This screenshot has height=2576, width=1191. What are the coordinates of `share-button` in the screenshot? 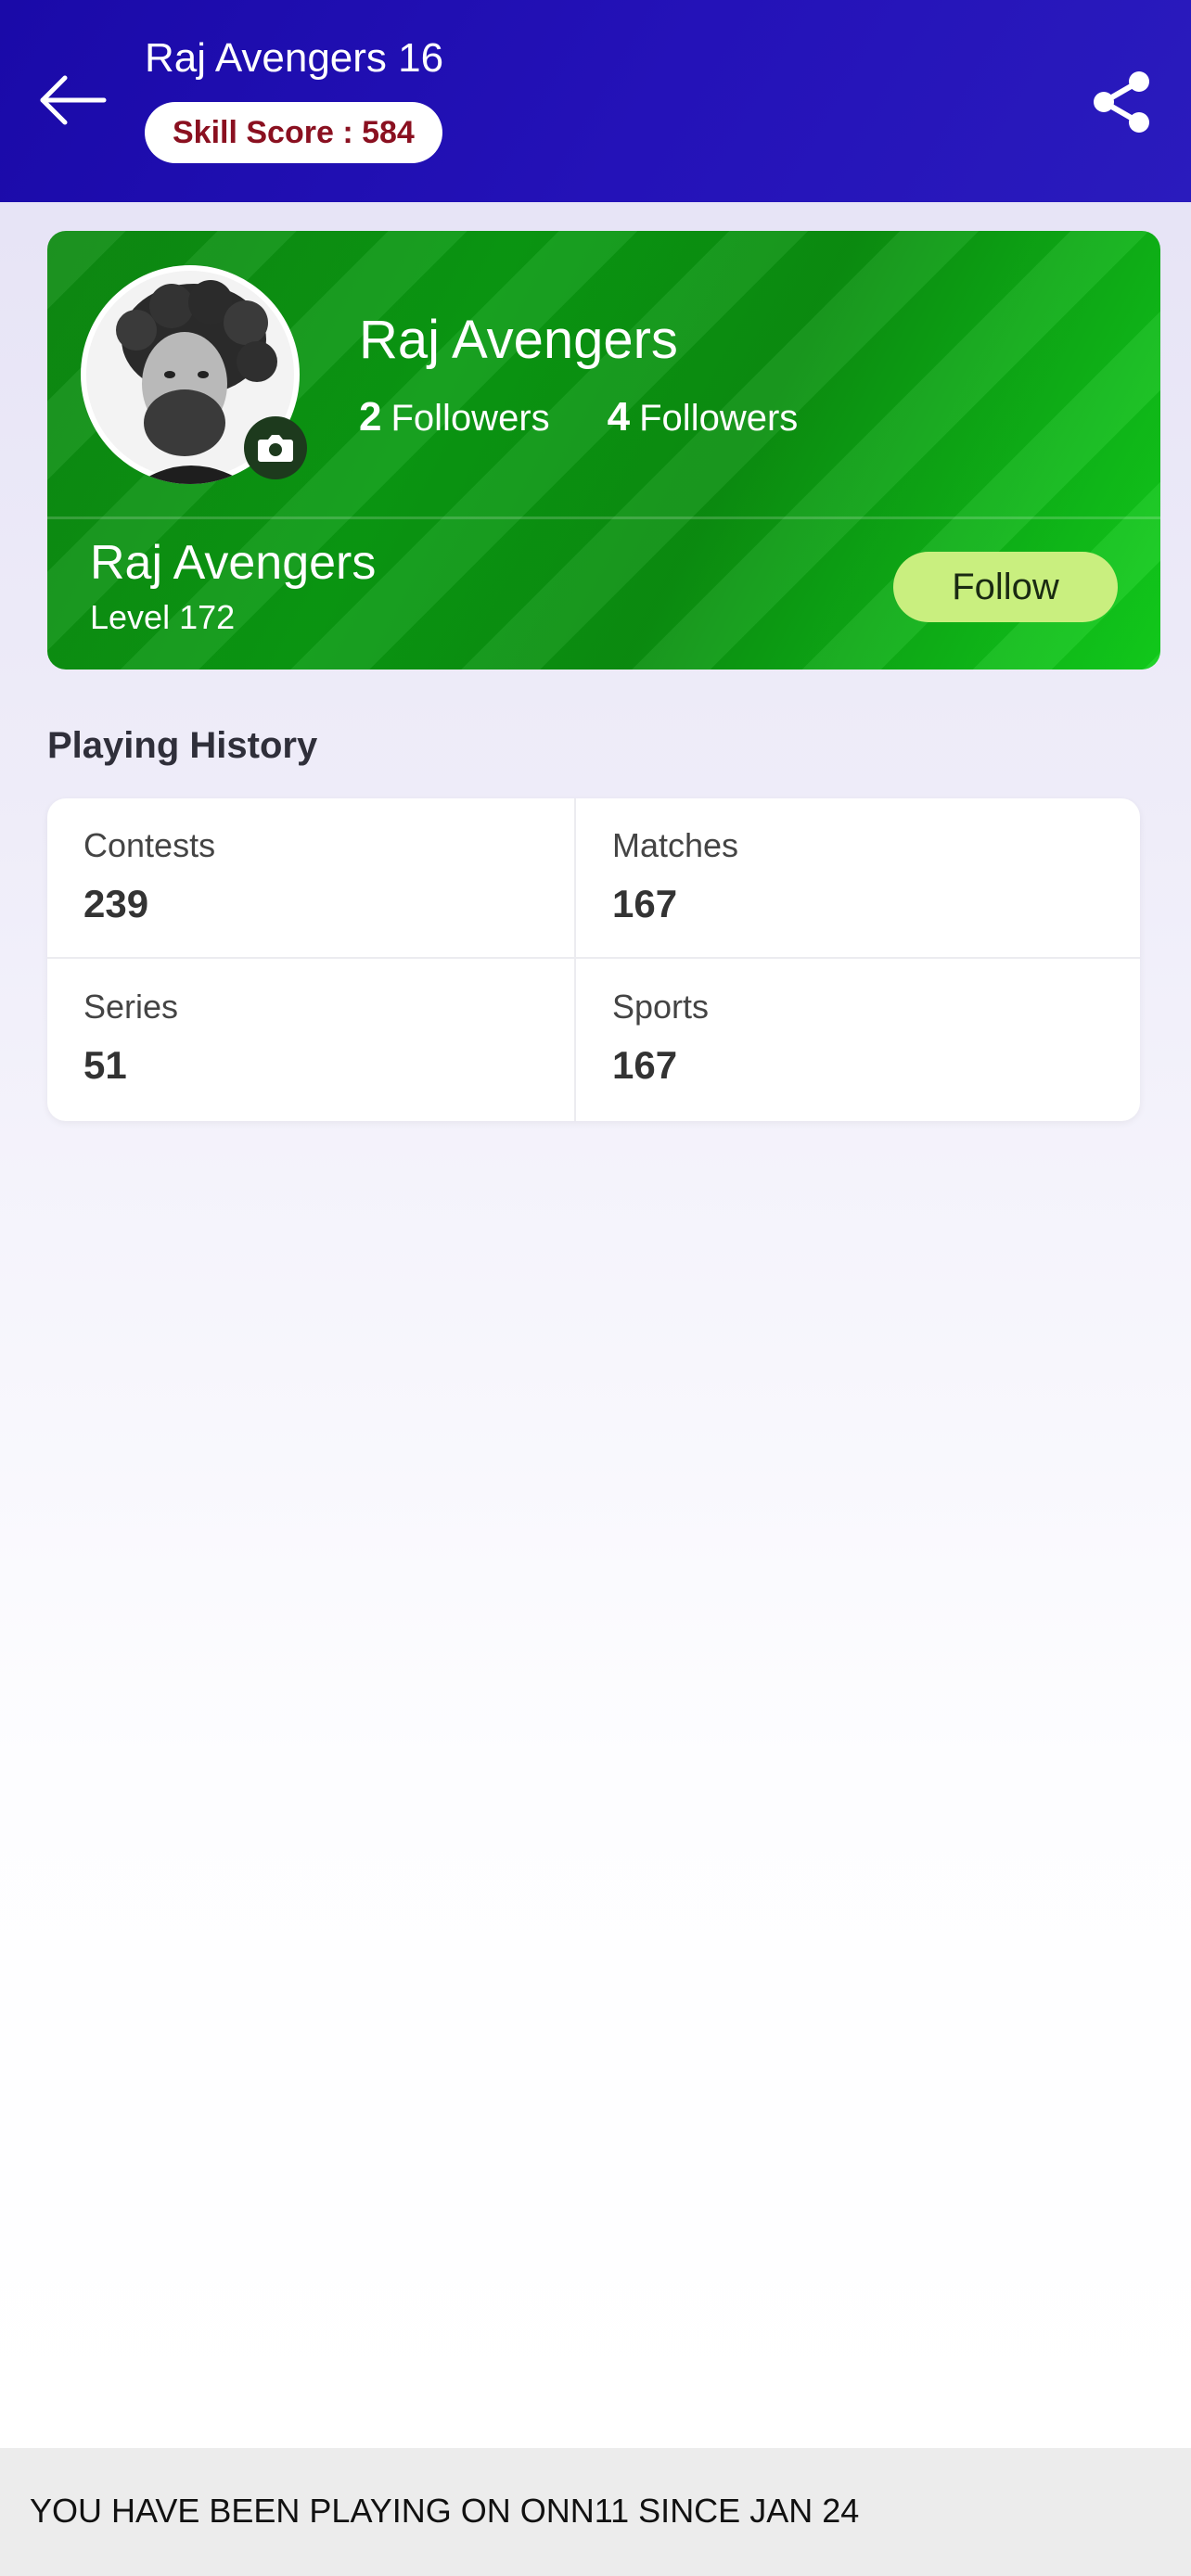 It's located at (1122, 102).